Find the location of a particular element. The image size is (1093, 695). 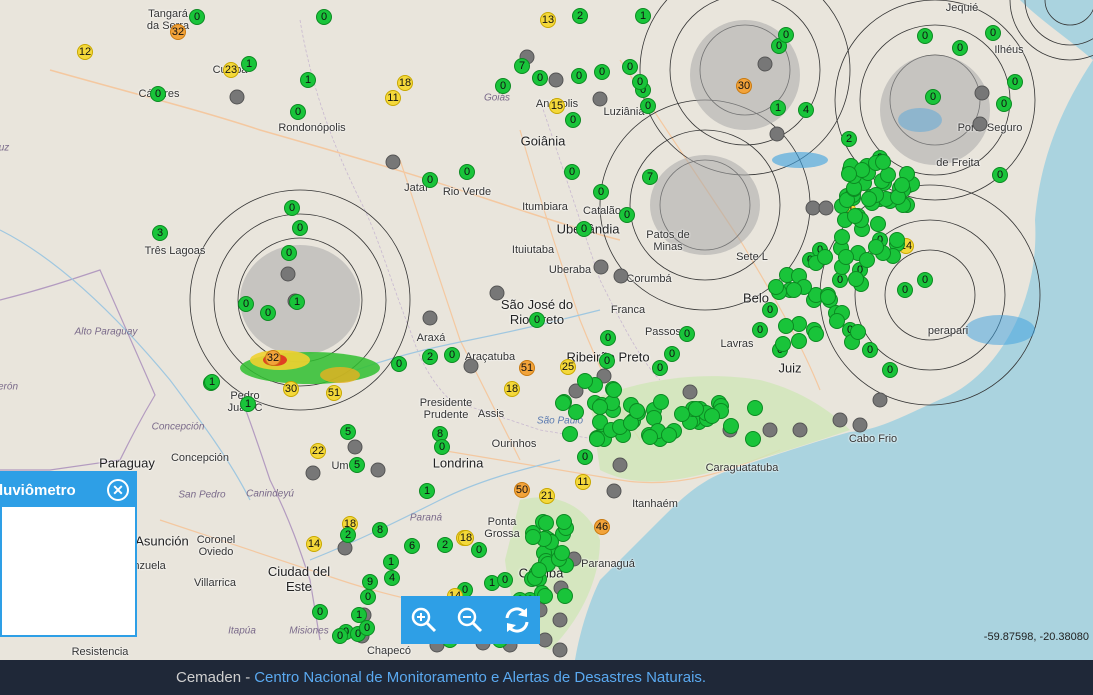

close-icon: ✕ is located at coordinates (118, 490).